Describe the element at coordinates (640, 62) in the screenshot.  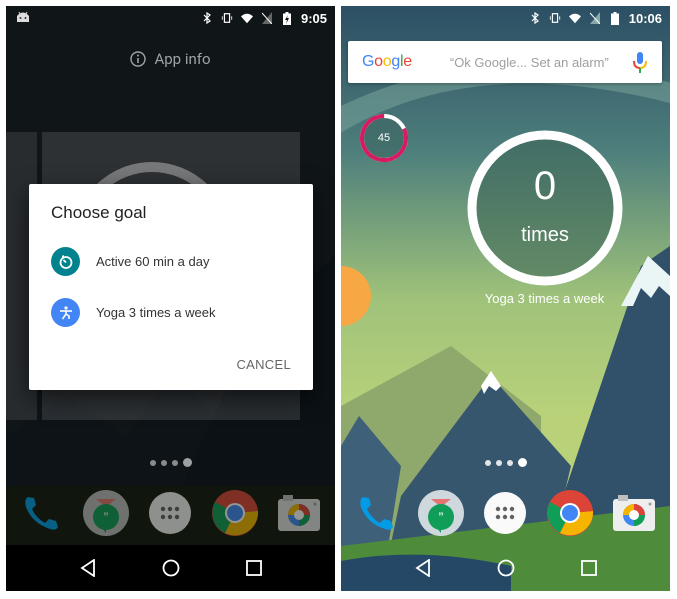
I see `microphone-icon` at that location.